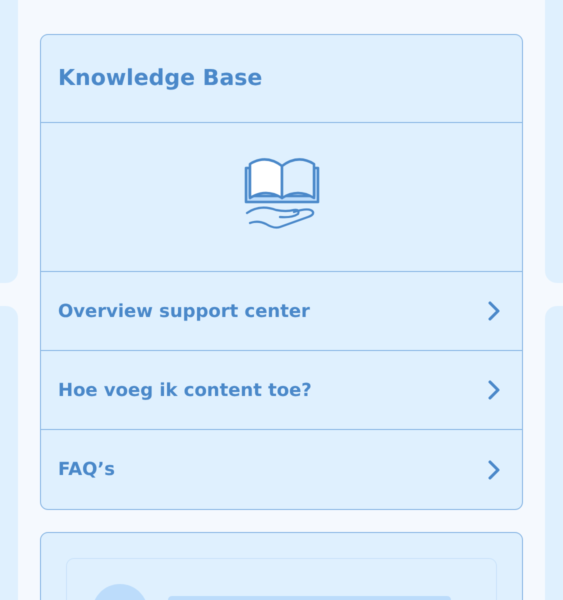  Describe the element at coordinates (281, 469) in the screenshot. I see `link-row: FAQ’s` at that location.